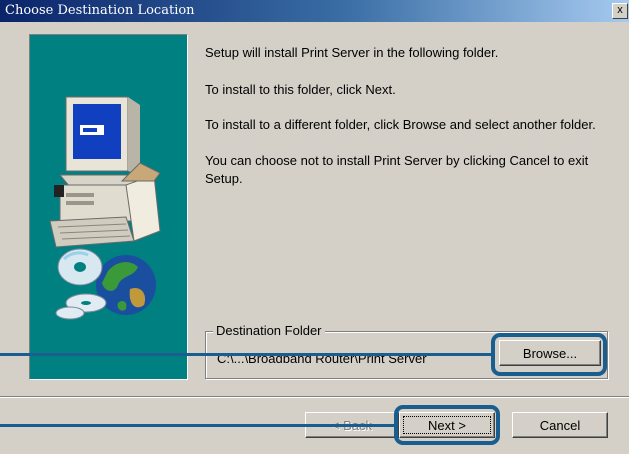 The height and width of the screenshot is (454, 629). What do you see at coordinates (245, 354) in the screenshot?
I see `browse-callout-line` at bounding box center [245, 354].